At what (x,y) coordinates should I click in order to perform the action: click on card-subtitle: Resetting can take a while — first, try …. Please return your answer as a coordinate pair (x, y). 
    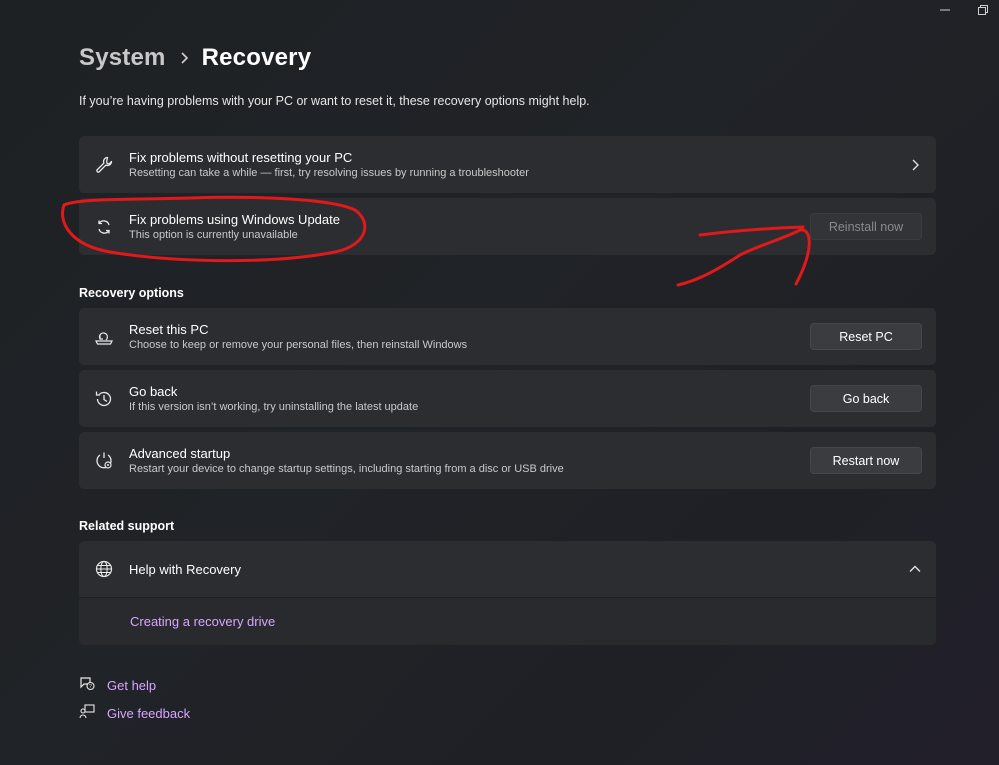
    Looking at the image, I should click on (329, 172).